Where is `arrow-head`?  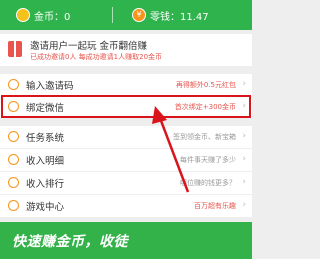
arrow-head is located at coordinates (159, 115).